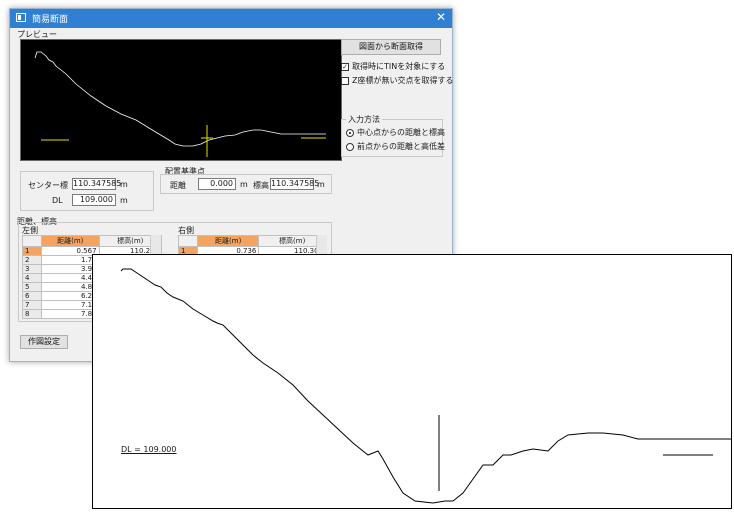  What do you see at coordinates (217, 184) in the screenshot?
I see `reference-distance-input: 0.000` at bounding box center [217, 184].